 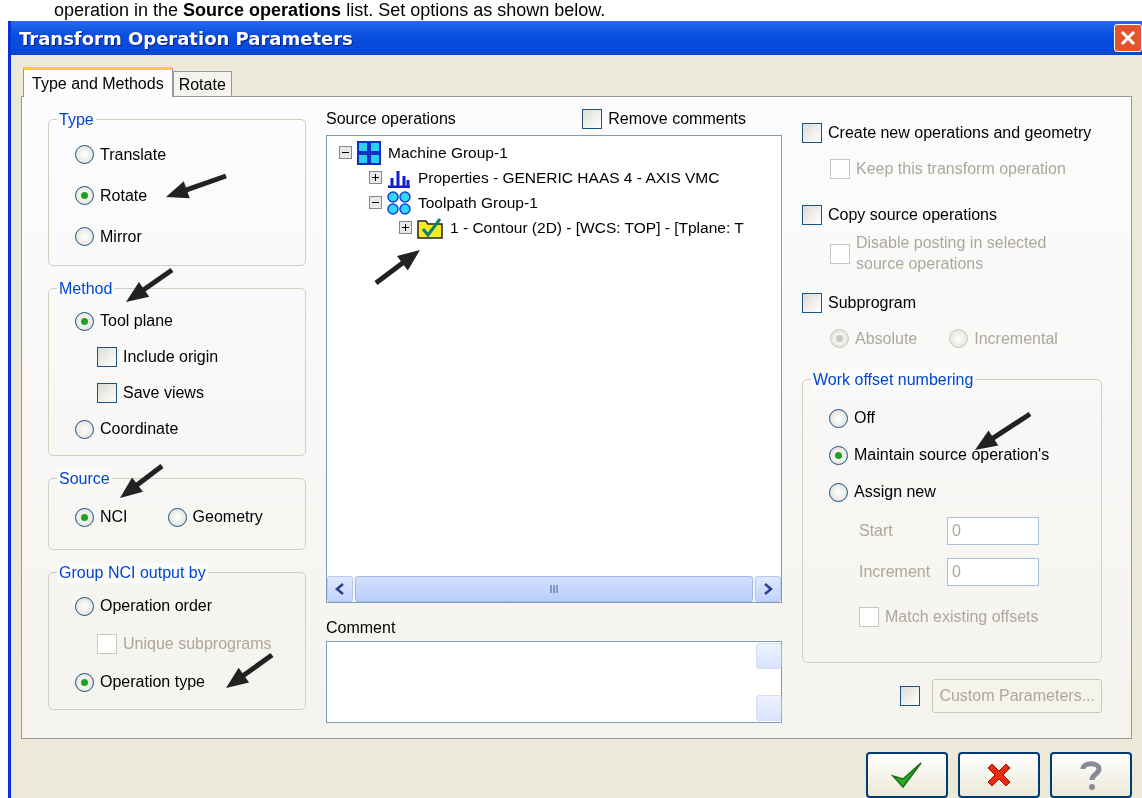 I want to click on field-label: Source operations, so click(x=391, y=119).